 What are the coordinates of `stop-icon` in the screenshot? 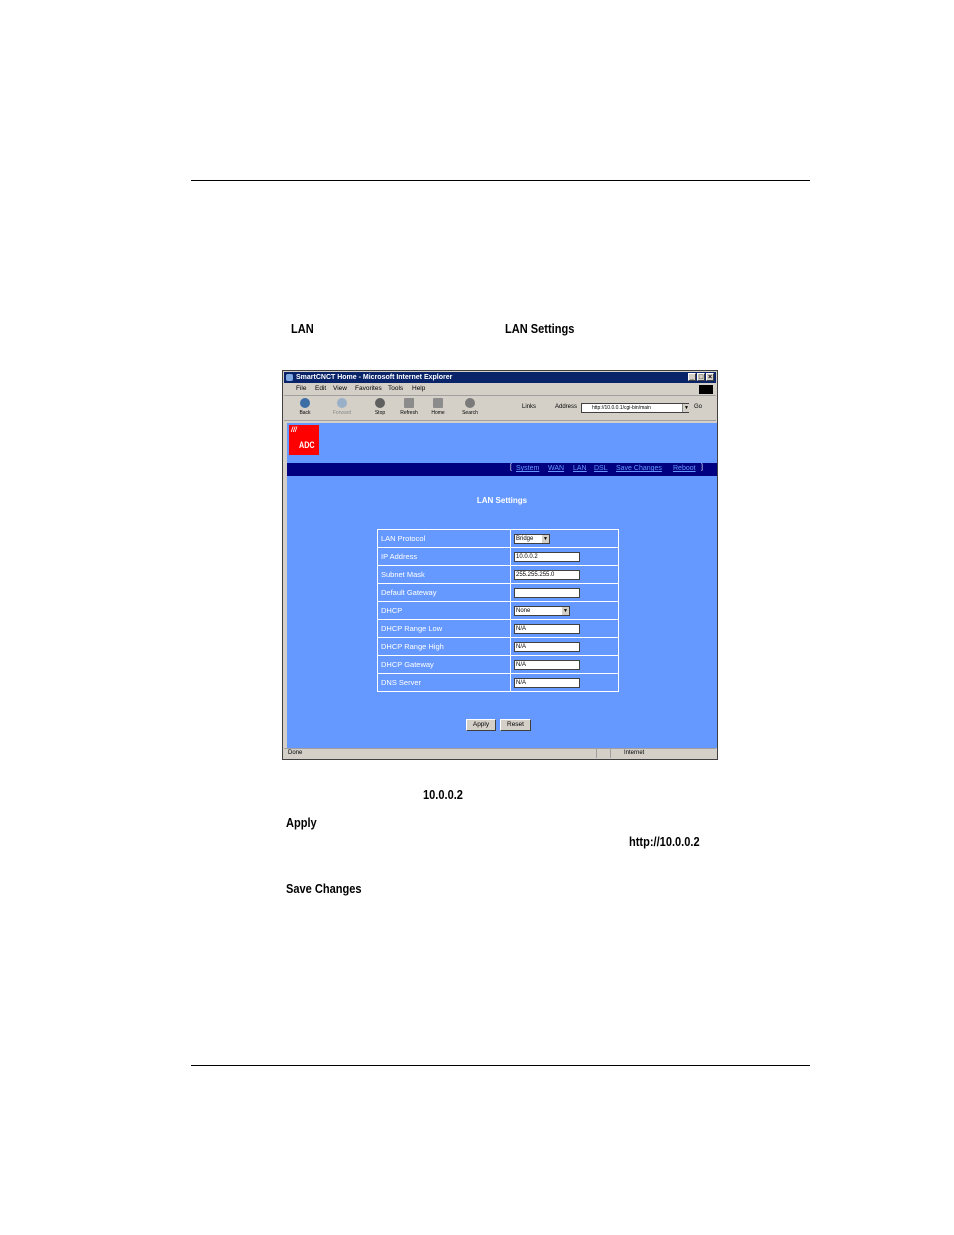 It's located at (380, 403).